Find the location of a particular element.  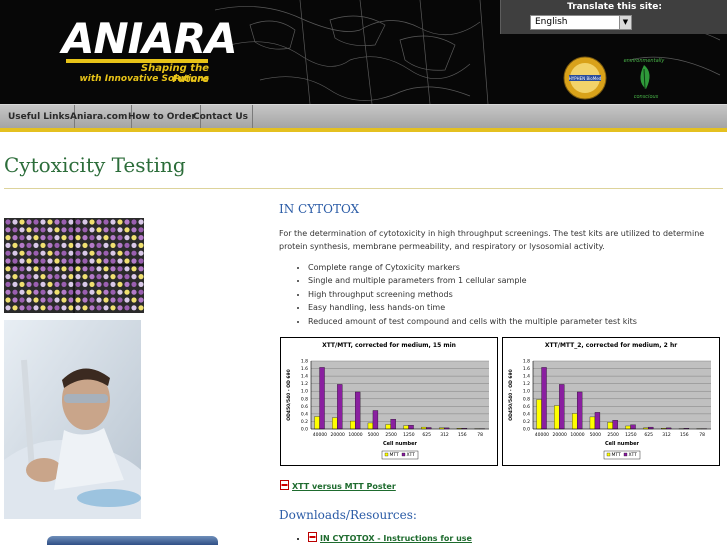

feature-item: Complete range of Cytoxicity markers is located at coordinates (472, 267).